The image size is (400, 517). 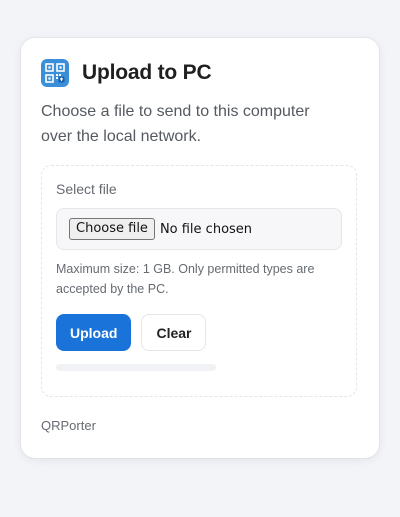 I want to click on upload-button: Upload, so click(x=94, y=332).